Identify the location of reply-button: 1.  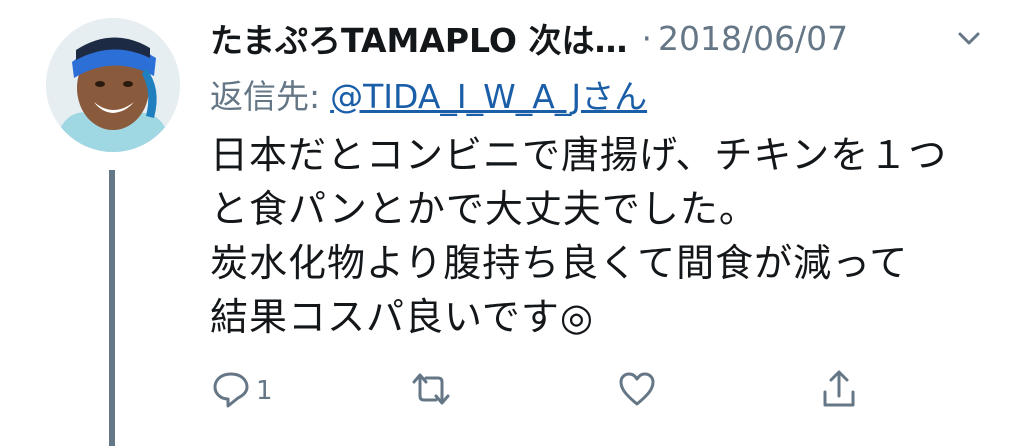
(241, 391).